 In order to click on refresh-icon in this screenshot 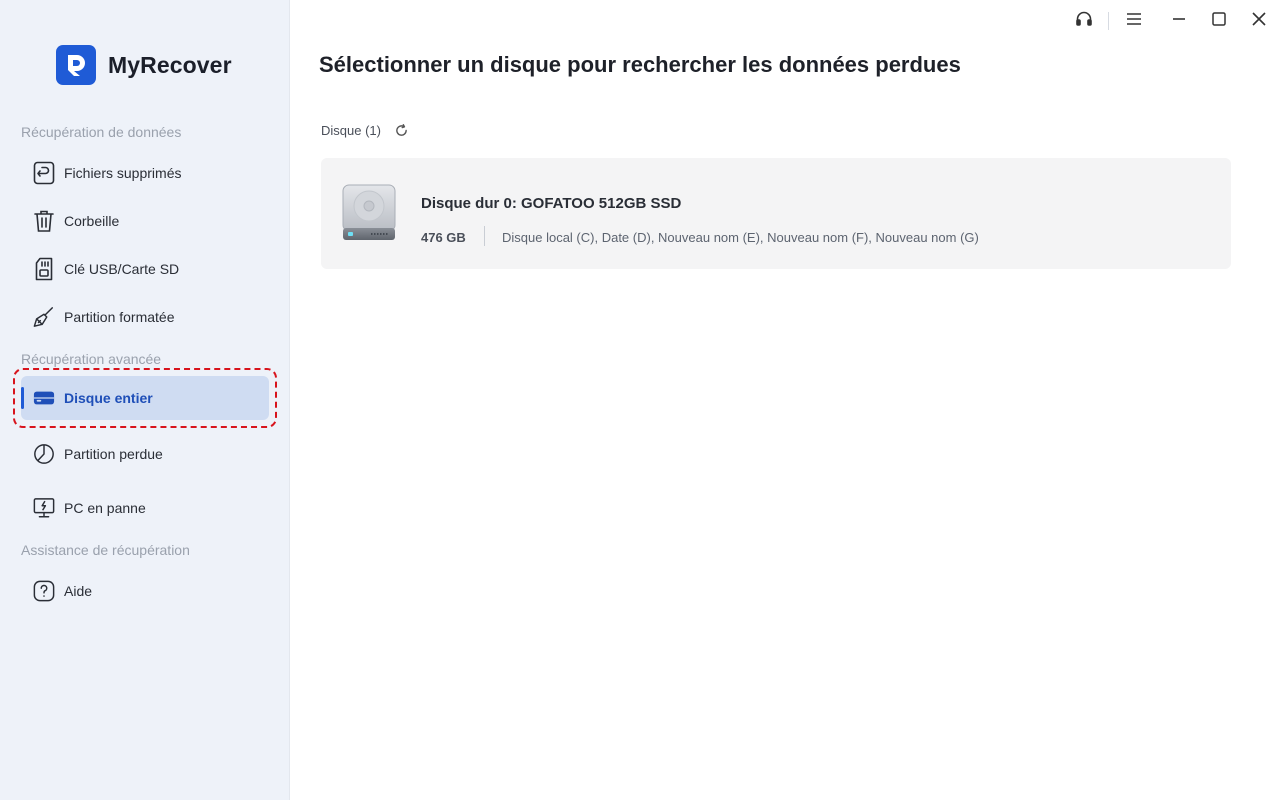, I will do `click(401, 130)`.